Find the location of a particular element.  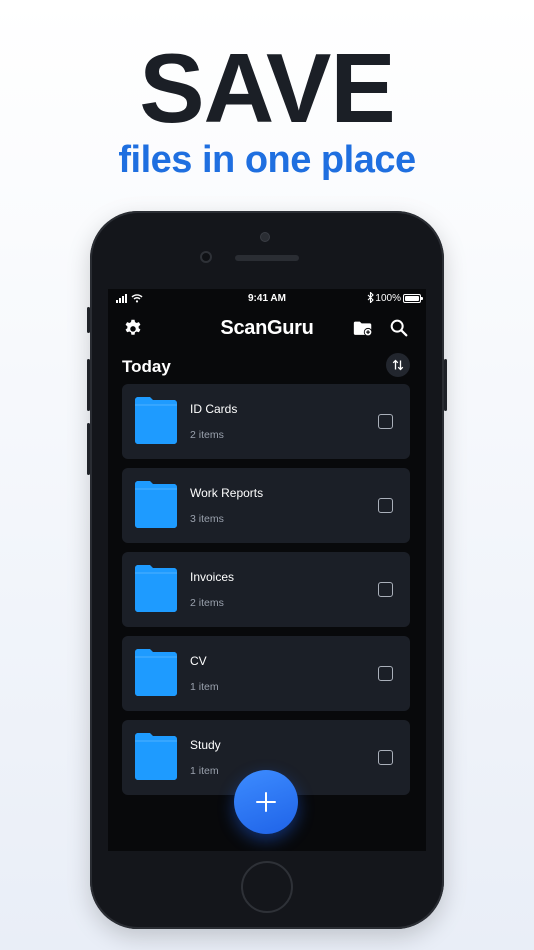

bluetooth-icon is located at coordinates (370, 297).